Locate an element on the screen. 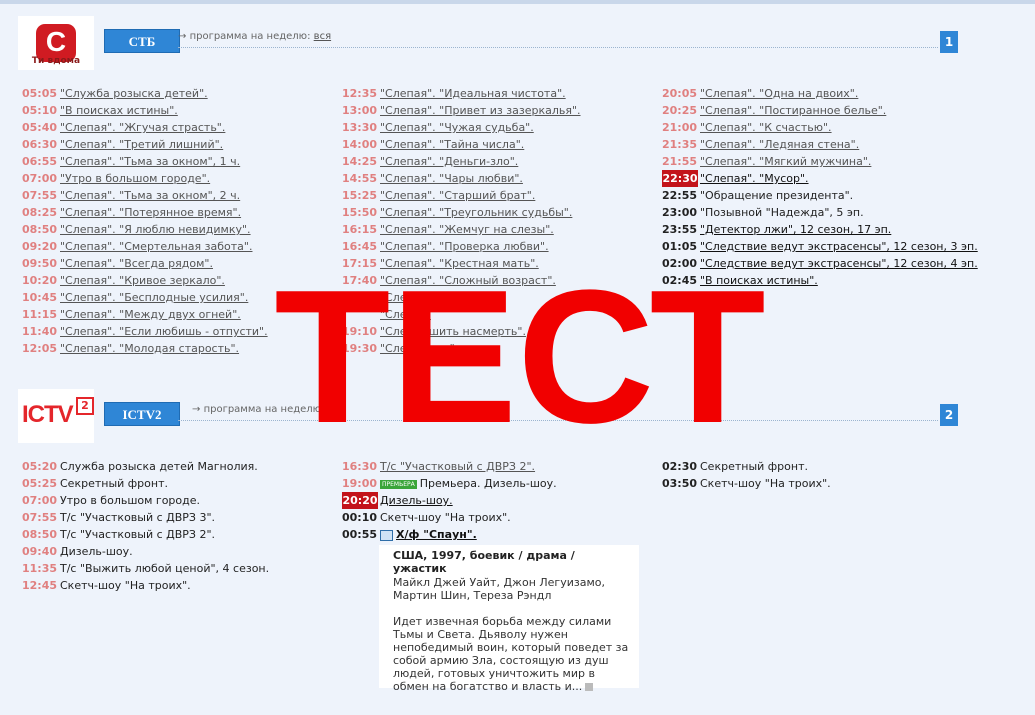 This screenshot has width=1035, height=715. ictv-logo-text: ICTV is located at coordinates (48, 414).